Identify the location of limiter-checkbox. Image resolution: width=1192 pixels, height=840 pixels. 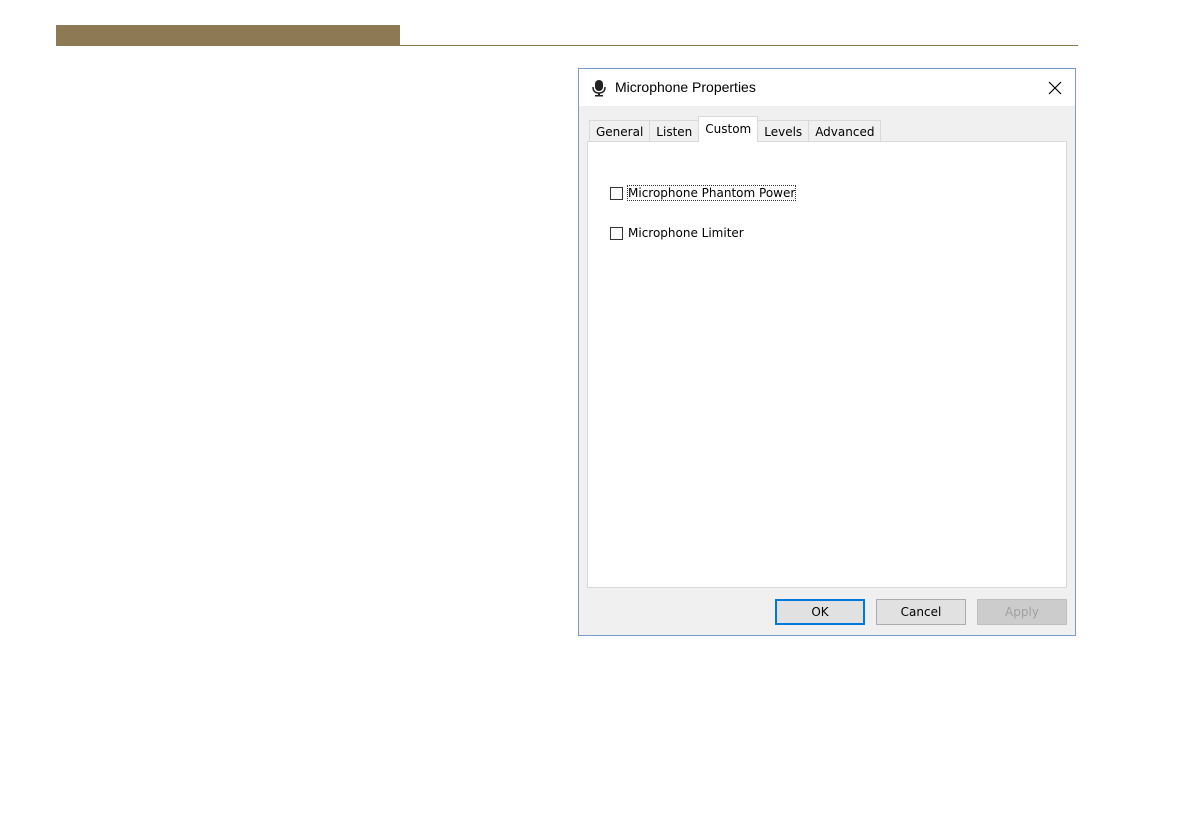
(616, 233).